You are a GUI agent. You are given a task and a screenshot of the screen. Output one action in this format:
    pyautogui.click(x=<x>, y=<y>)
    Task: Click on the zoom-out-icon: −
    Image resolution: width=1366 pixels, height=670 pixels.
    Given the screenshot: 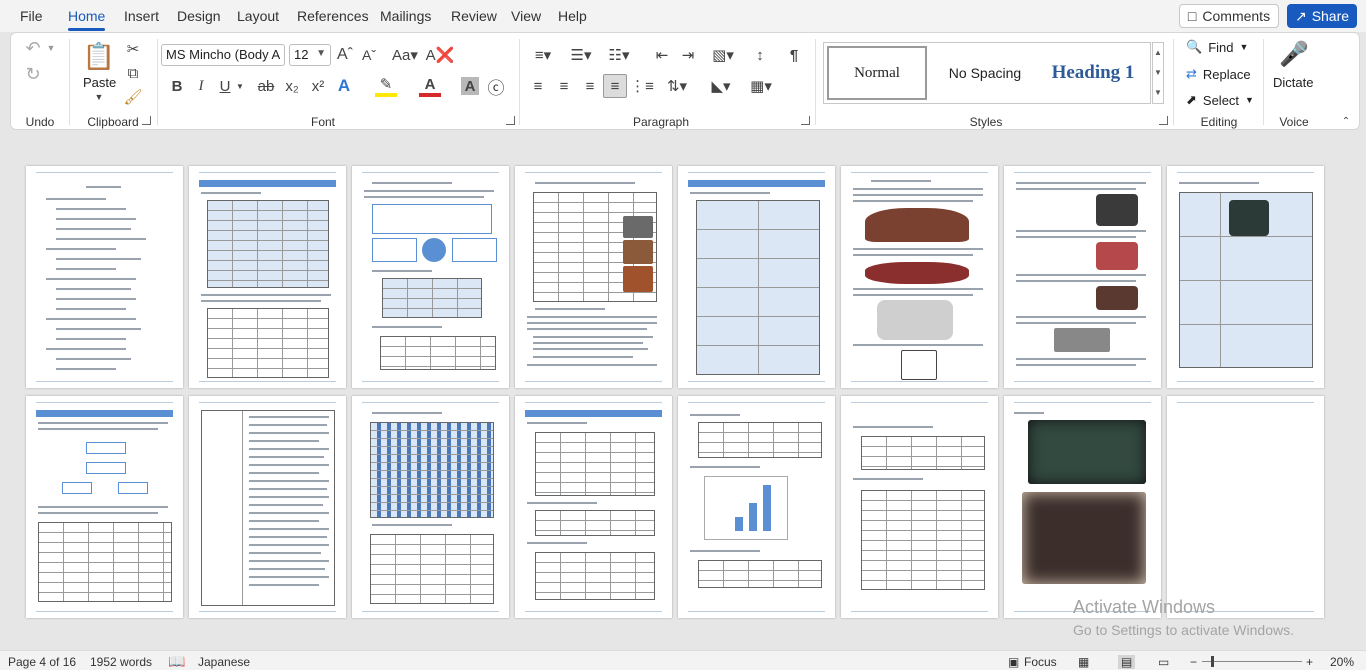 What is the action you would take?
    pyautogui.click(x=1193, y=662)
    